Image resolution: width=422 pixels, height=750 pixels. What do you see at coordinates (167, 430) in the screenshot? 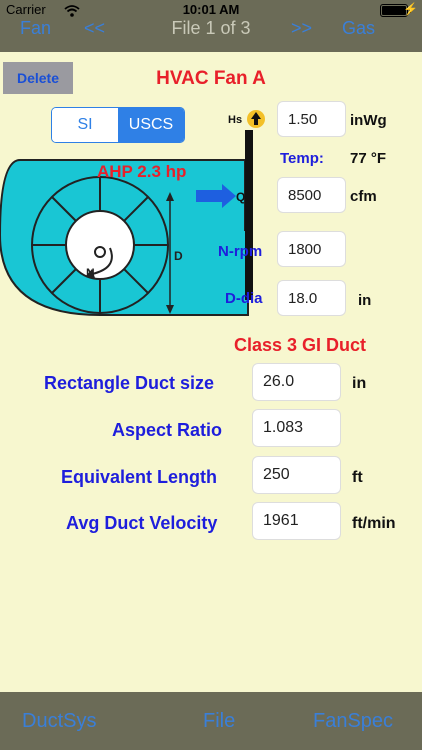
I see `aspect-ratio-label: Aspect Ratio` at bounding box center [167, 430].